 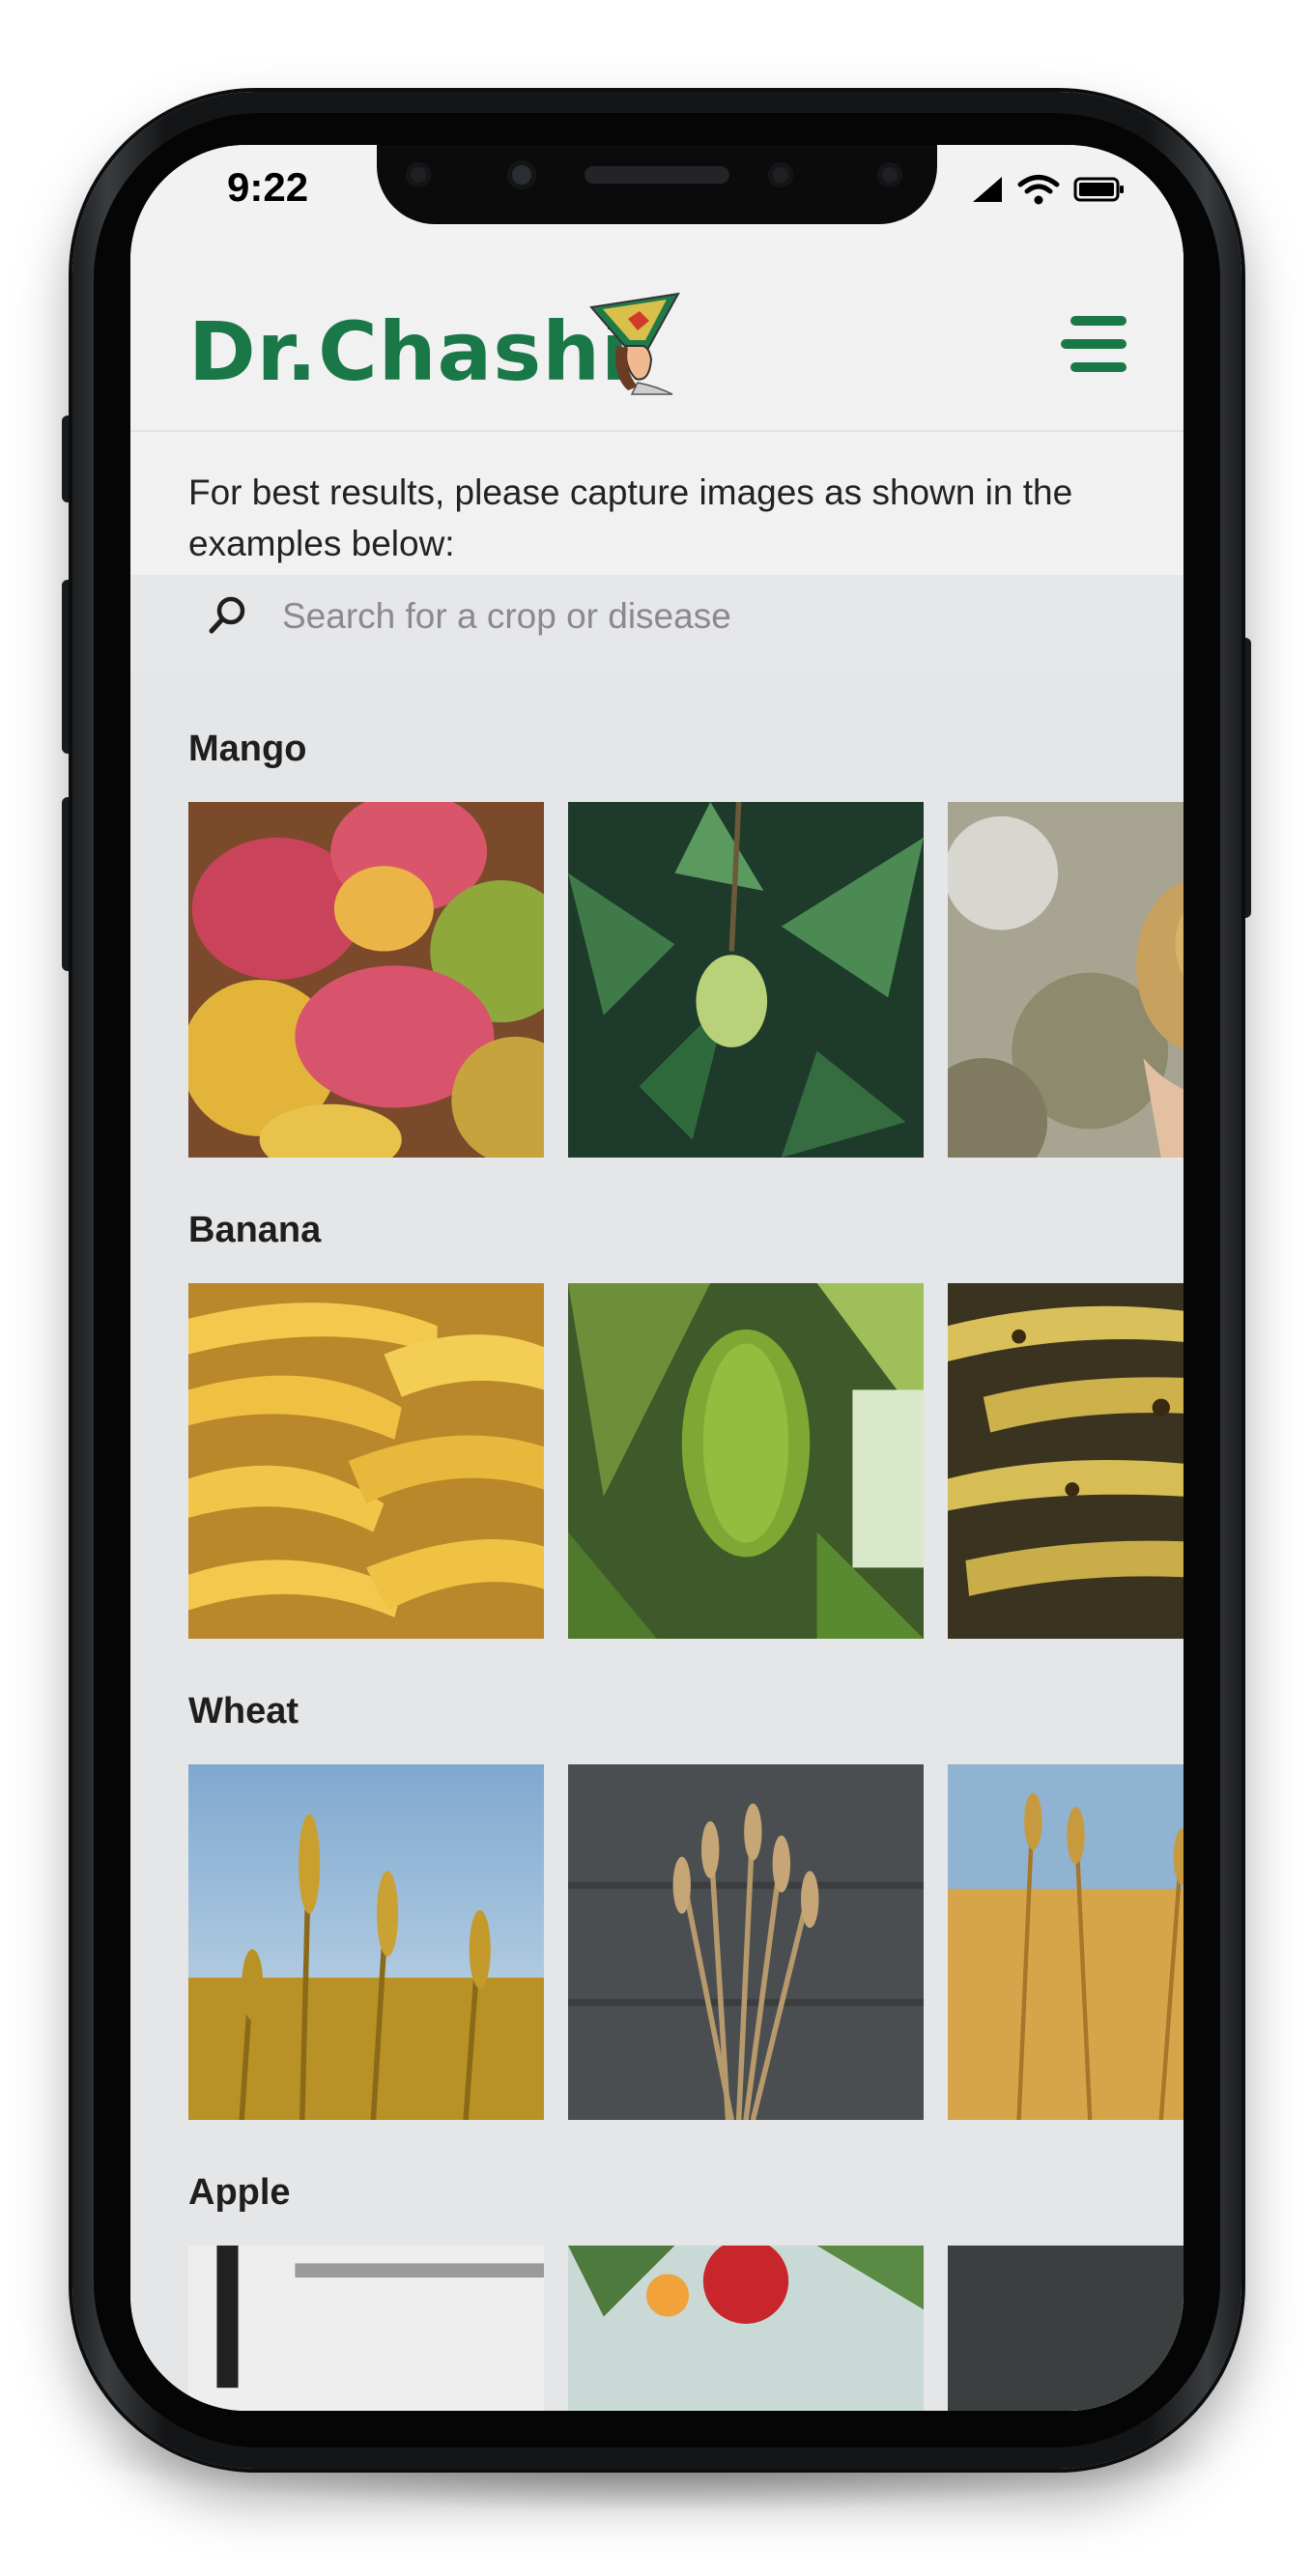 What do you see at coordinates (746, 1942) in the screenshot?
I see `wheat-stalks-on-wood-photo` at bounding box center [746, 1942].